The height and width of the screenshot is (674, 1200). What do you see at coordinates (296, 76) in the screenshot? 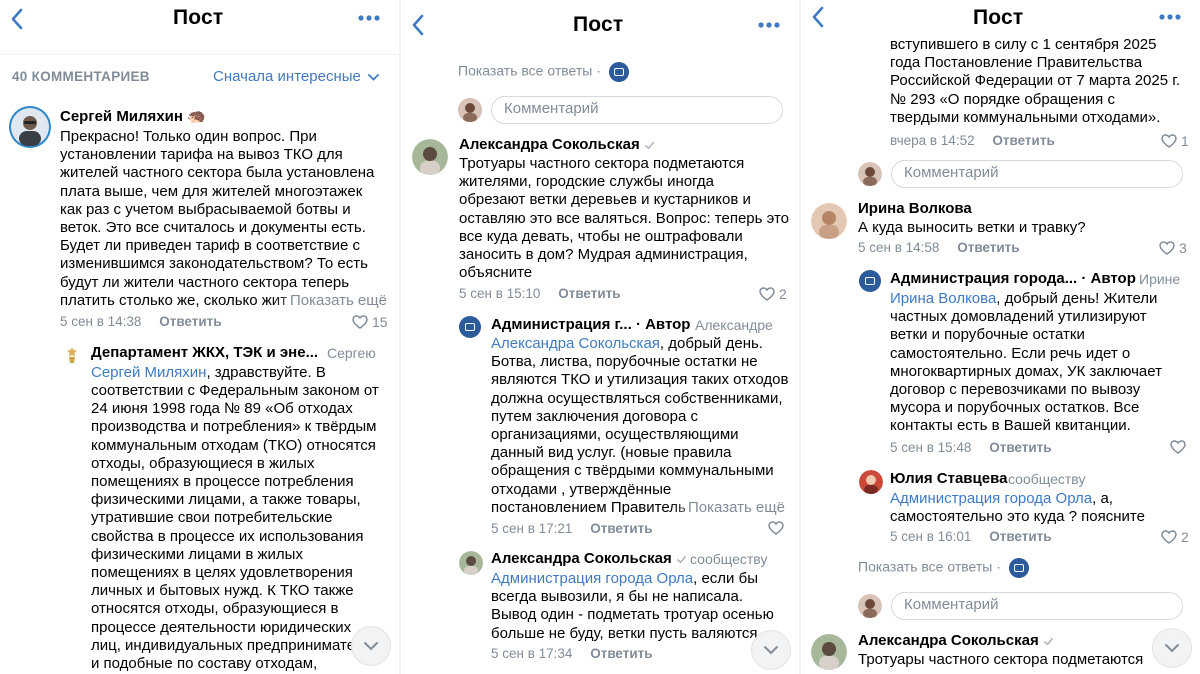
I see `sort-dropdown: Сначала интересные` at bounding box center [296, 76].